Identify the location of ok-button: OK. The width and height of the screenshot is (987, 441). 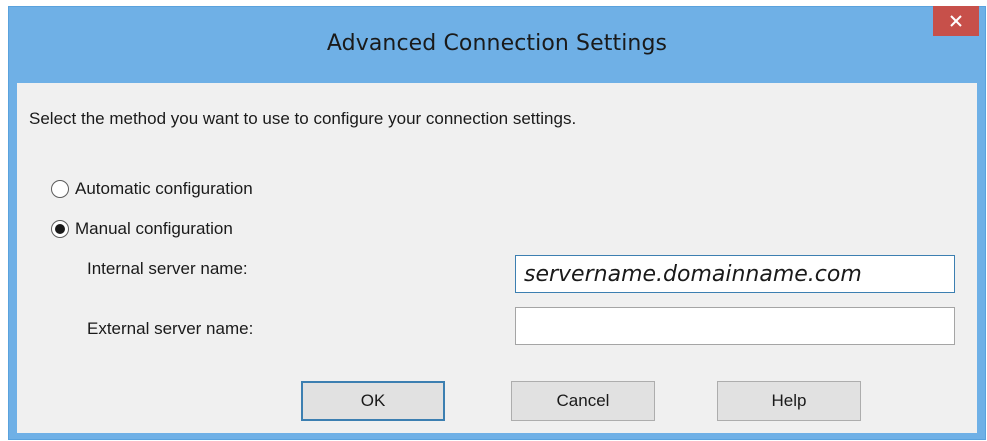
(373, 401).